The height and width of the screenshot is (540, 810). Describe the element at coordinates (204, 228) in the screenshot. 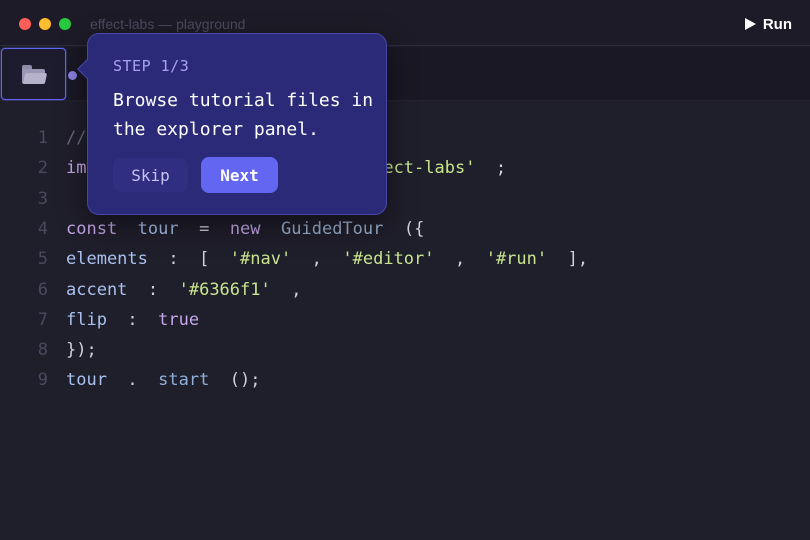

I see `code-token: =` at that location.